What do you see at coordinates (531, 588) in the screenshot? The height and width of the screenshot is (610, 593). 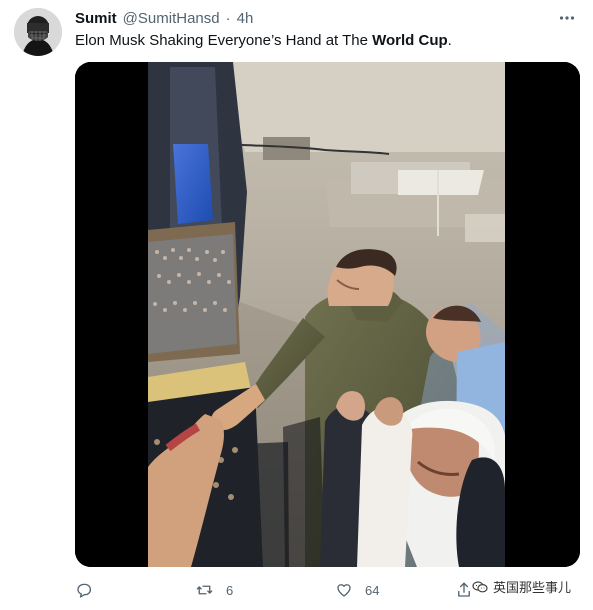 I see `watermark-text: 英国那些事儿` at bounding box center [531, 588].